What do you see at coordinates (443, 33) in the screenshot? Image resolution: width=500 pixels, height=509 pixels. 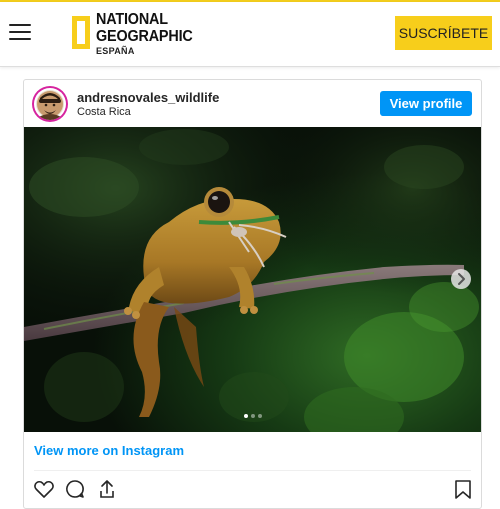 I see `subscribe-button: SUSCRÍBETE` at bounding box center [443, 33].